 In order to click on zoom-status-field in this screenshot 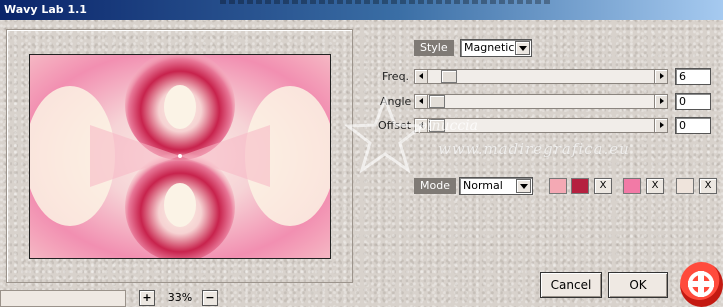, I will do `click(63, 298)`.